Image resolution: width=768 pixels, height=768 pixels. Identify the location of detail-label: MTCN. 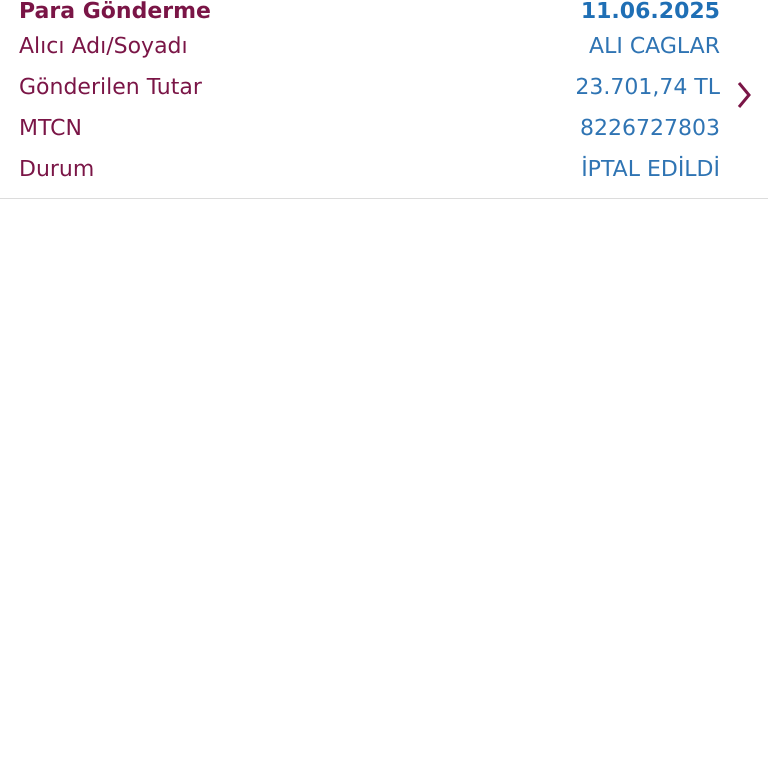
(50, 128).